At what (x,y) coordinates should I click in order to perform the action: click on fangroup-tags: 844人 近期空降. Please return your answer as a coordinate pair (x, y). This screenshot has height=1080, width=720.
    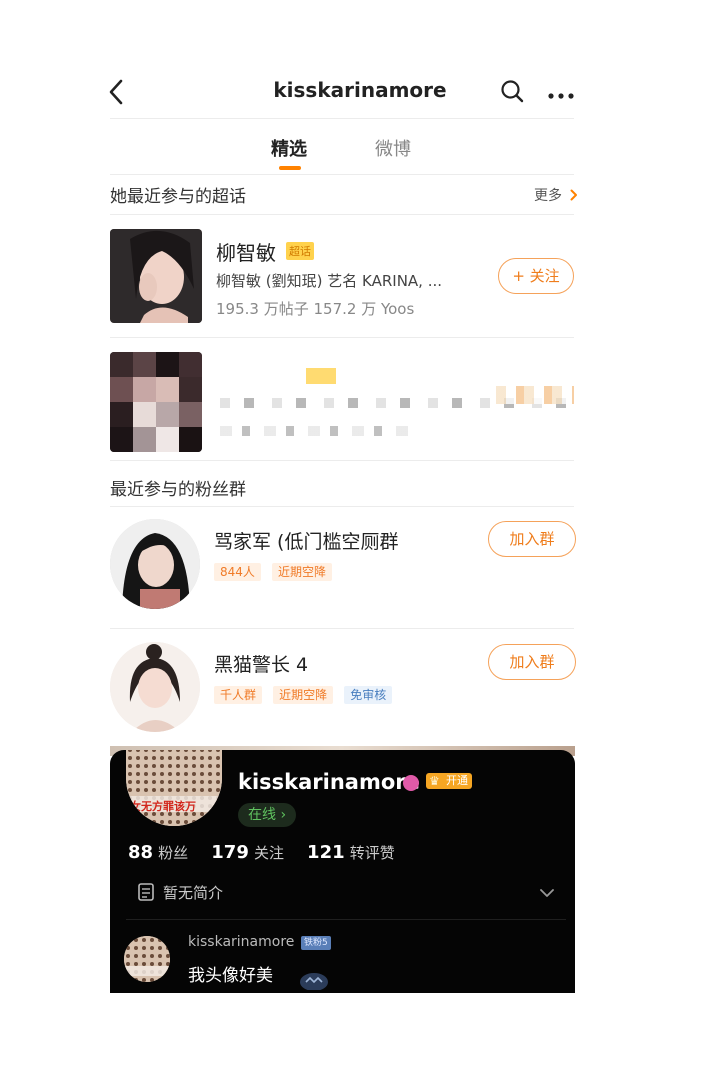
    Looking at the image, I should click on (273, 571).